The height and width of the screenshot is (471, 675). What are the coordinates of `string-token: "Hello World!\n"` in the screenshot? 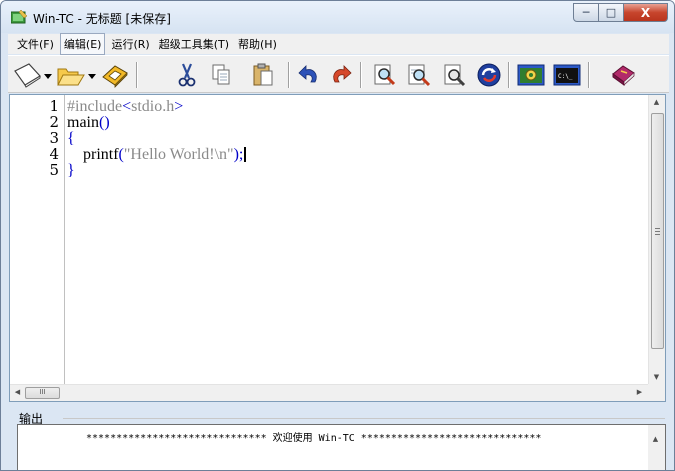 It's located at (178, 154).